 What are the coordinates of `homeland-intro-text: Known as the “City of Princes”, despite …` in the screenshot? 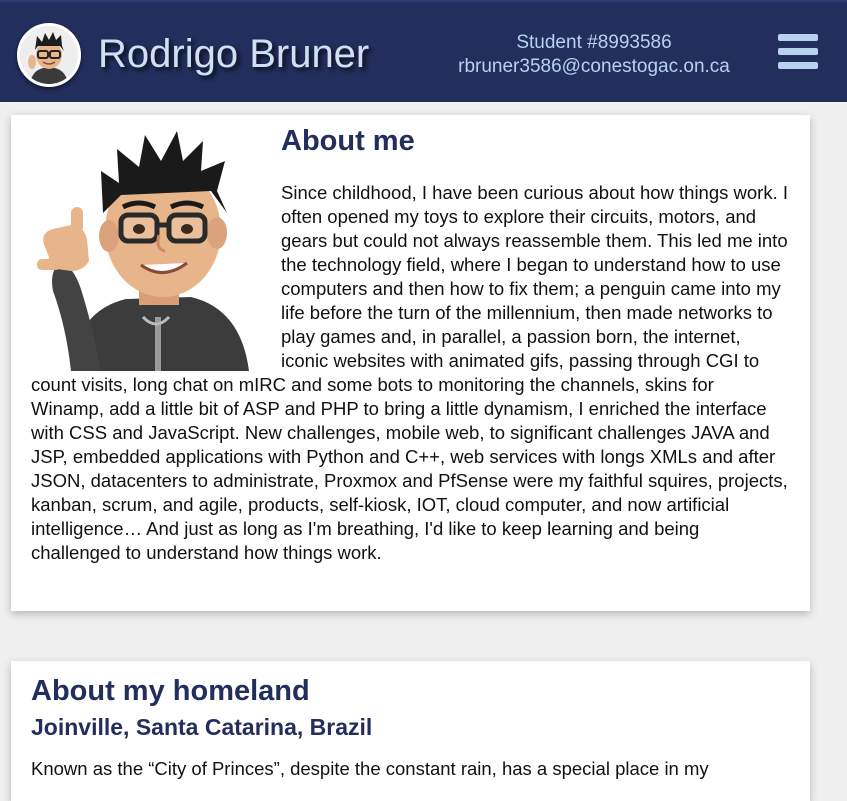 It's located at (370, 768).